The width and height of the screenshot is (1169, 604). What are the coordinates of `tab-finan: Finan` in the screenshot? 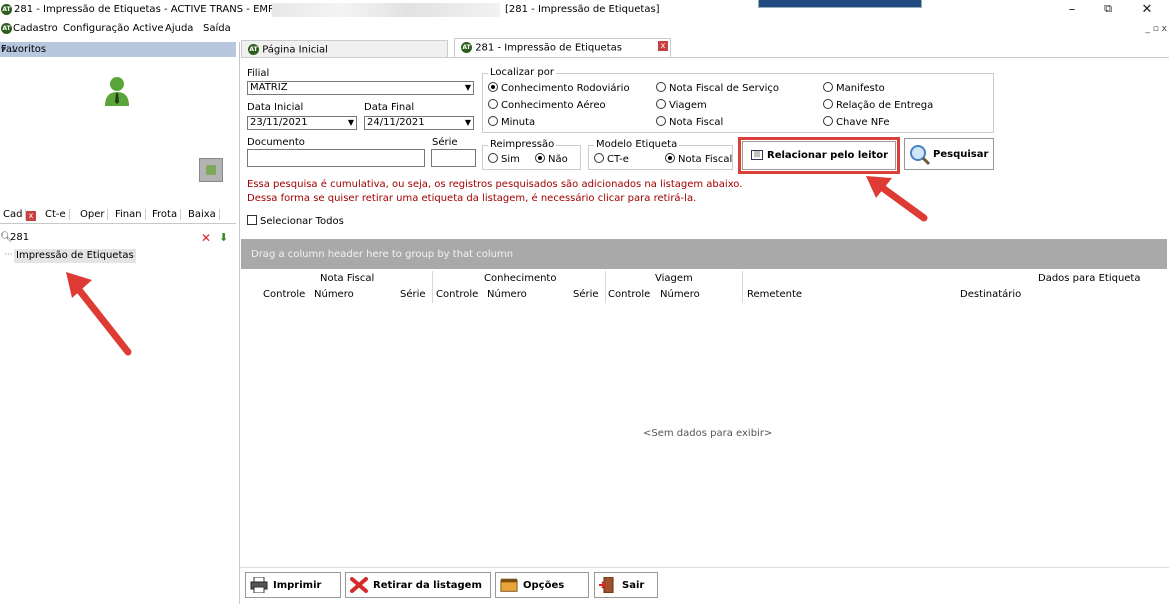 It's located at (129, 214).